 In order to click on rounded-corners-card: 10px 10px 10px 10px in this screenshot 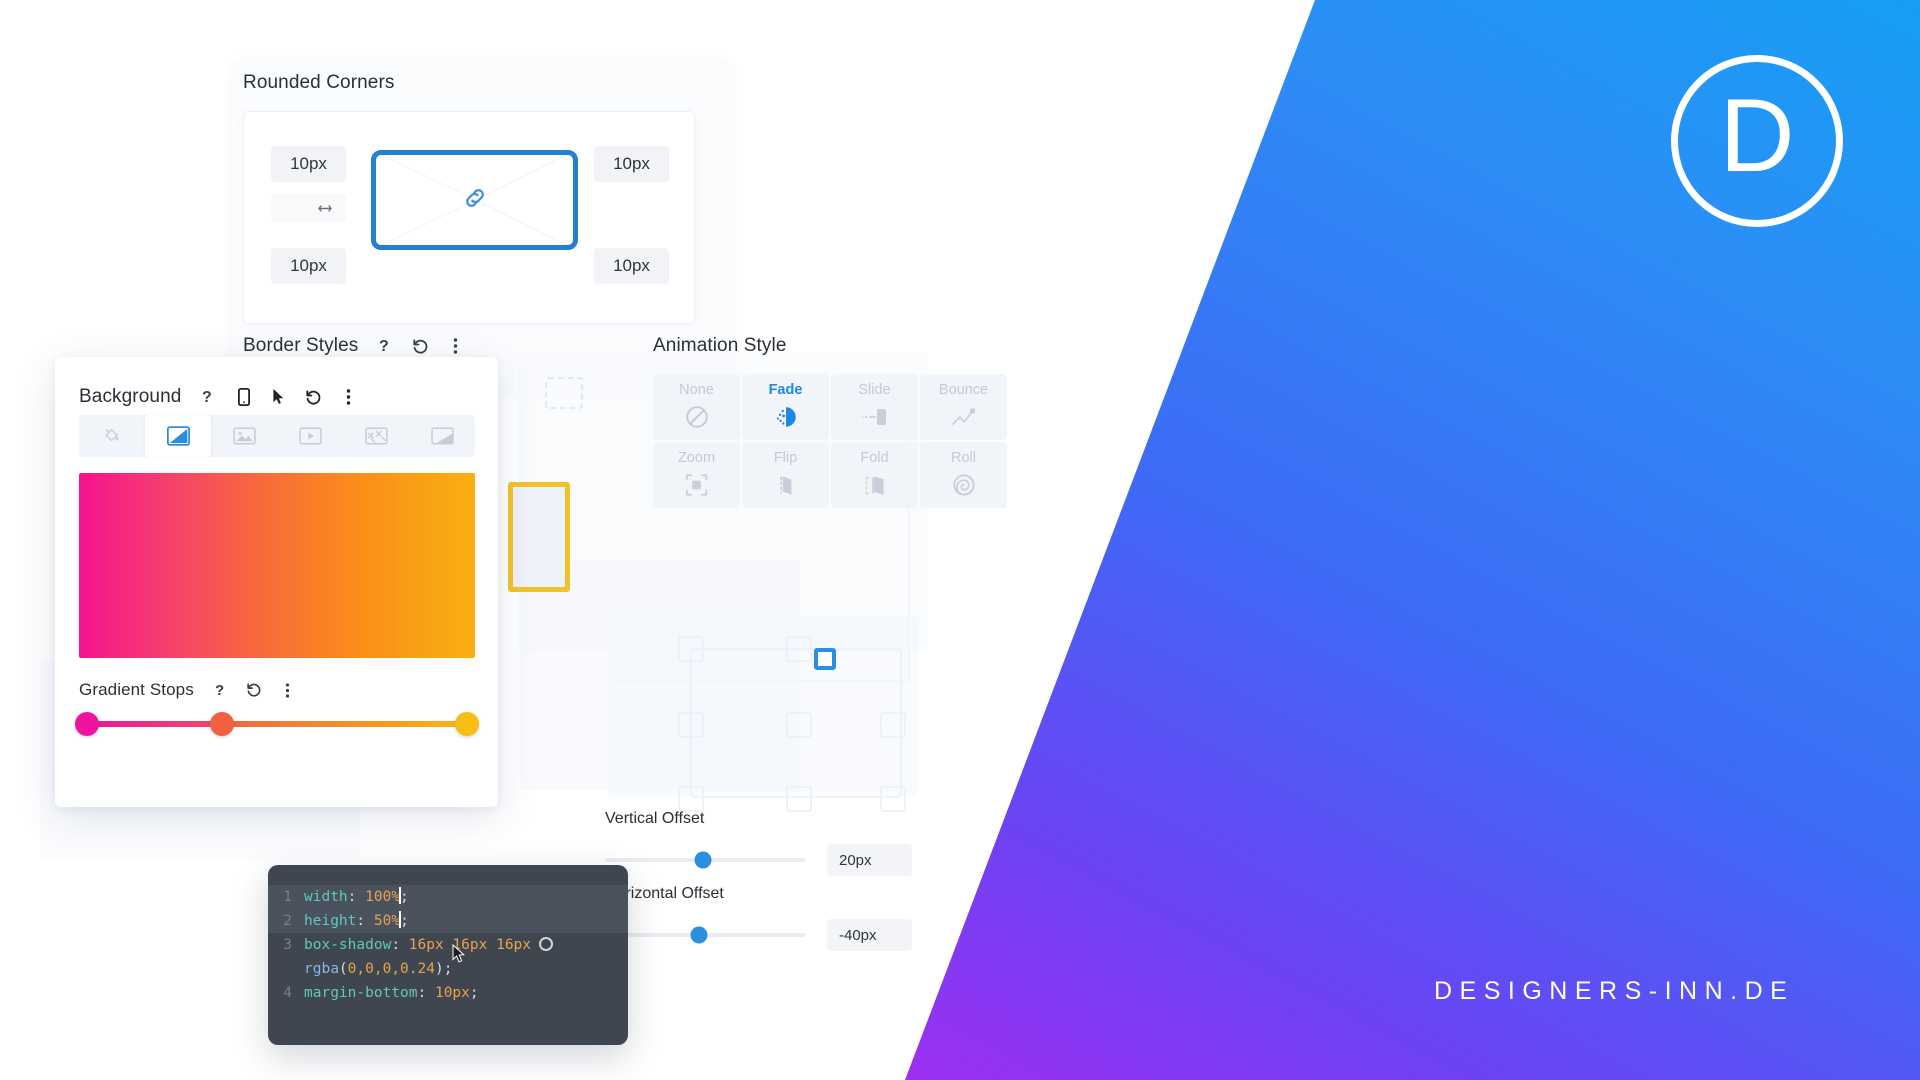, I will do `click(469, 217)`.